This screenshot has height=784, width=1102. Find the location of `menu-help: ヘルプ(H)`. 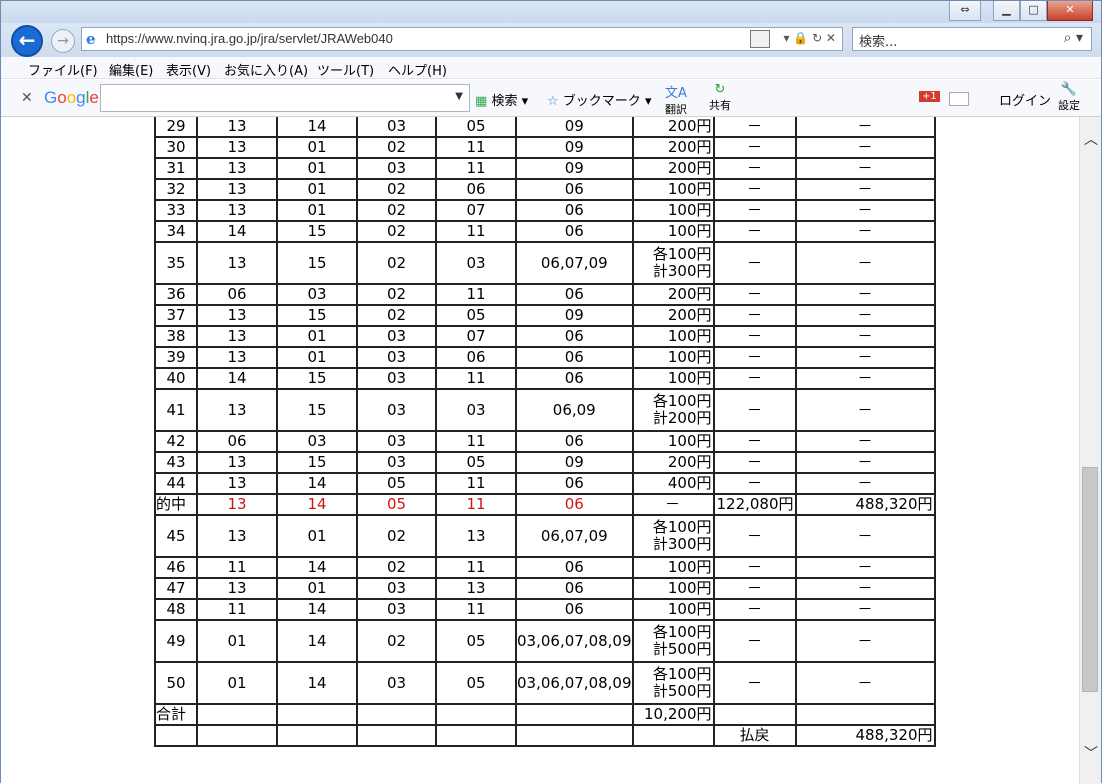

menu-help: ヘルプ(H) is located at coordinates (417, 69).